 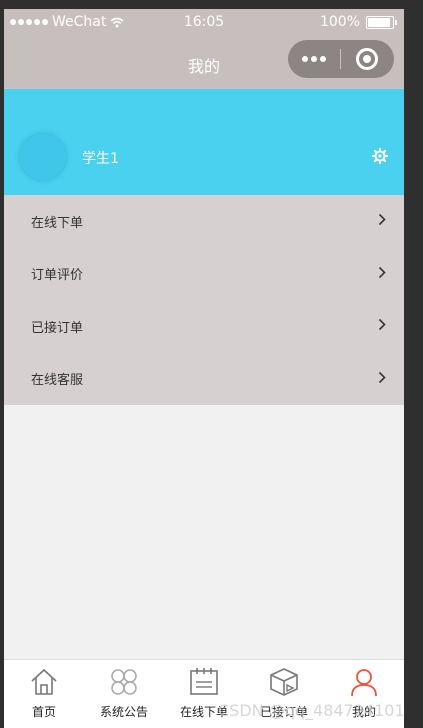 What do you see at coordinates (124, 682) in the screenshot?
I see `clover-icon` at bounding box center [124, 682].